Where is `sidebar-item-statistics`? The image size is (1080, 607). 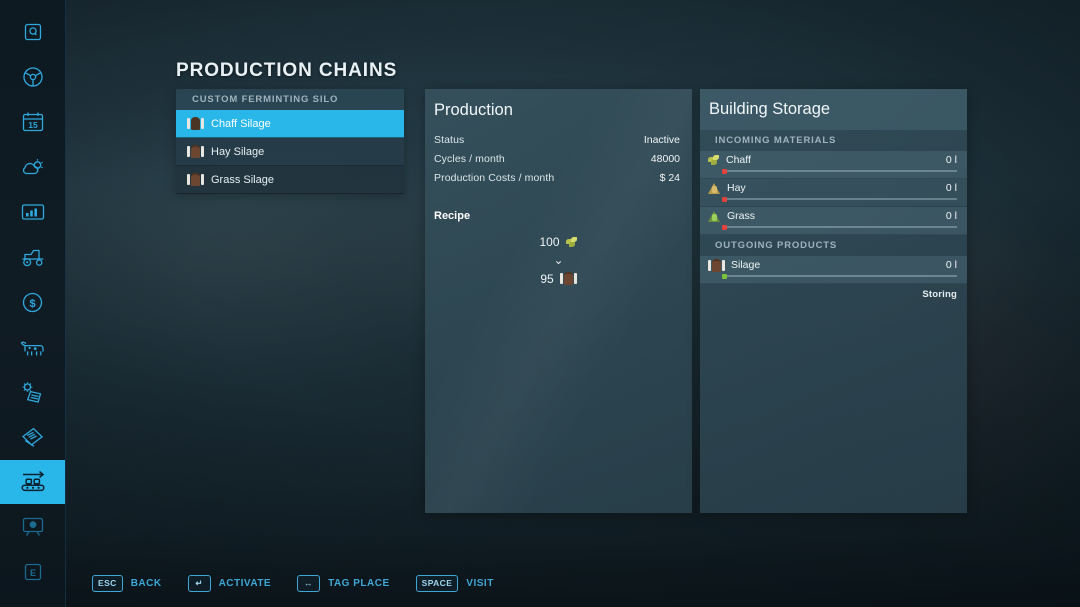 sidebar-item-statistics is located at coordinates (32, 212).